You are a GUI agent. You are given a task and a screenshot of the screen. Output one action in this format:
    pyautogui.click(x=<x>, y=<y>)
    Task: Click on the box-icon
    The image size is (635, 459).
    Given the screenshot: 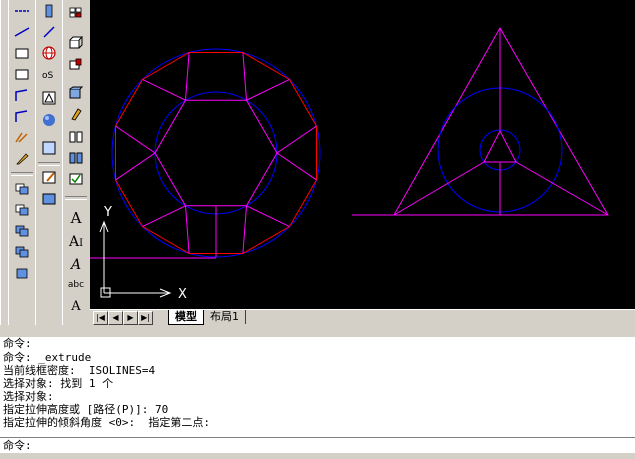 What is the action you would take?
    pyautogui.click(x=49, y=147)
    